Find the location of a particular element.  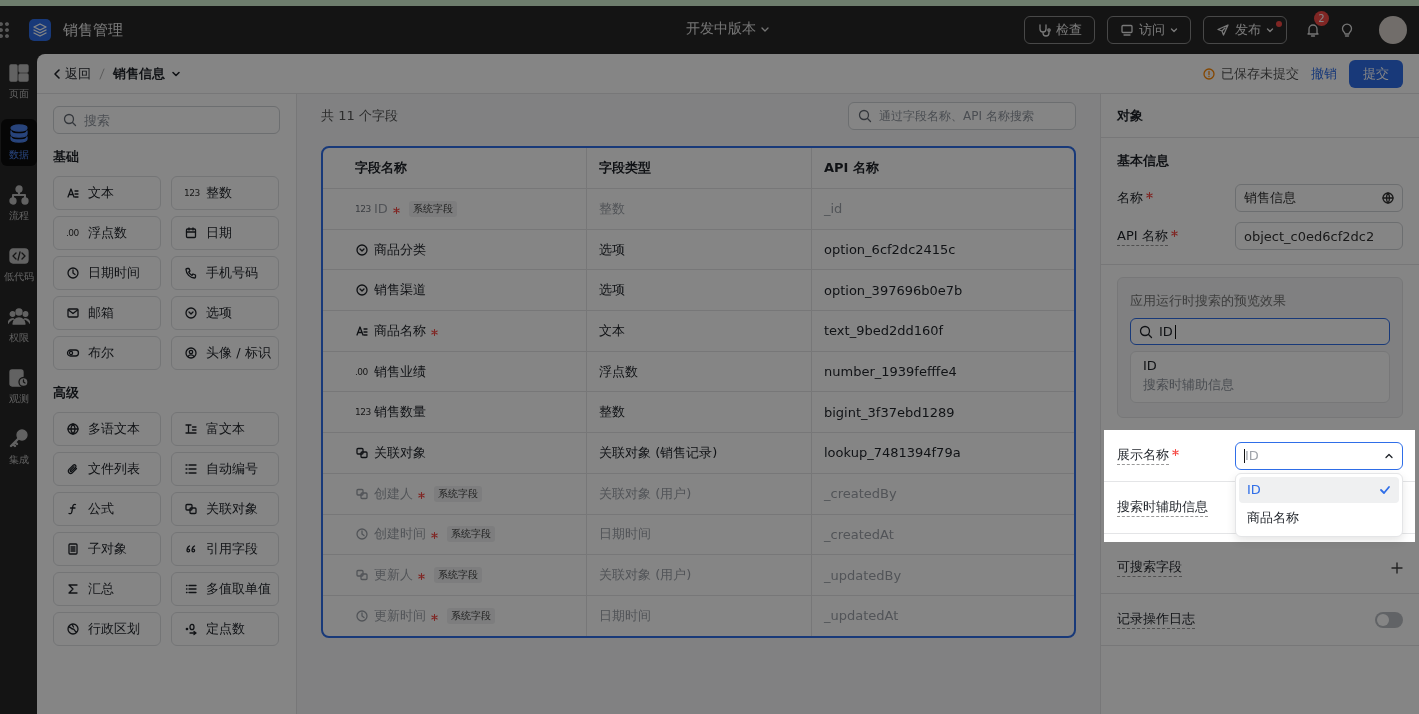

stethoscope-icon is located at coordinates (1044, 30).